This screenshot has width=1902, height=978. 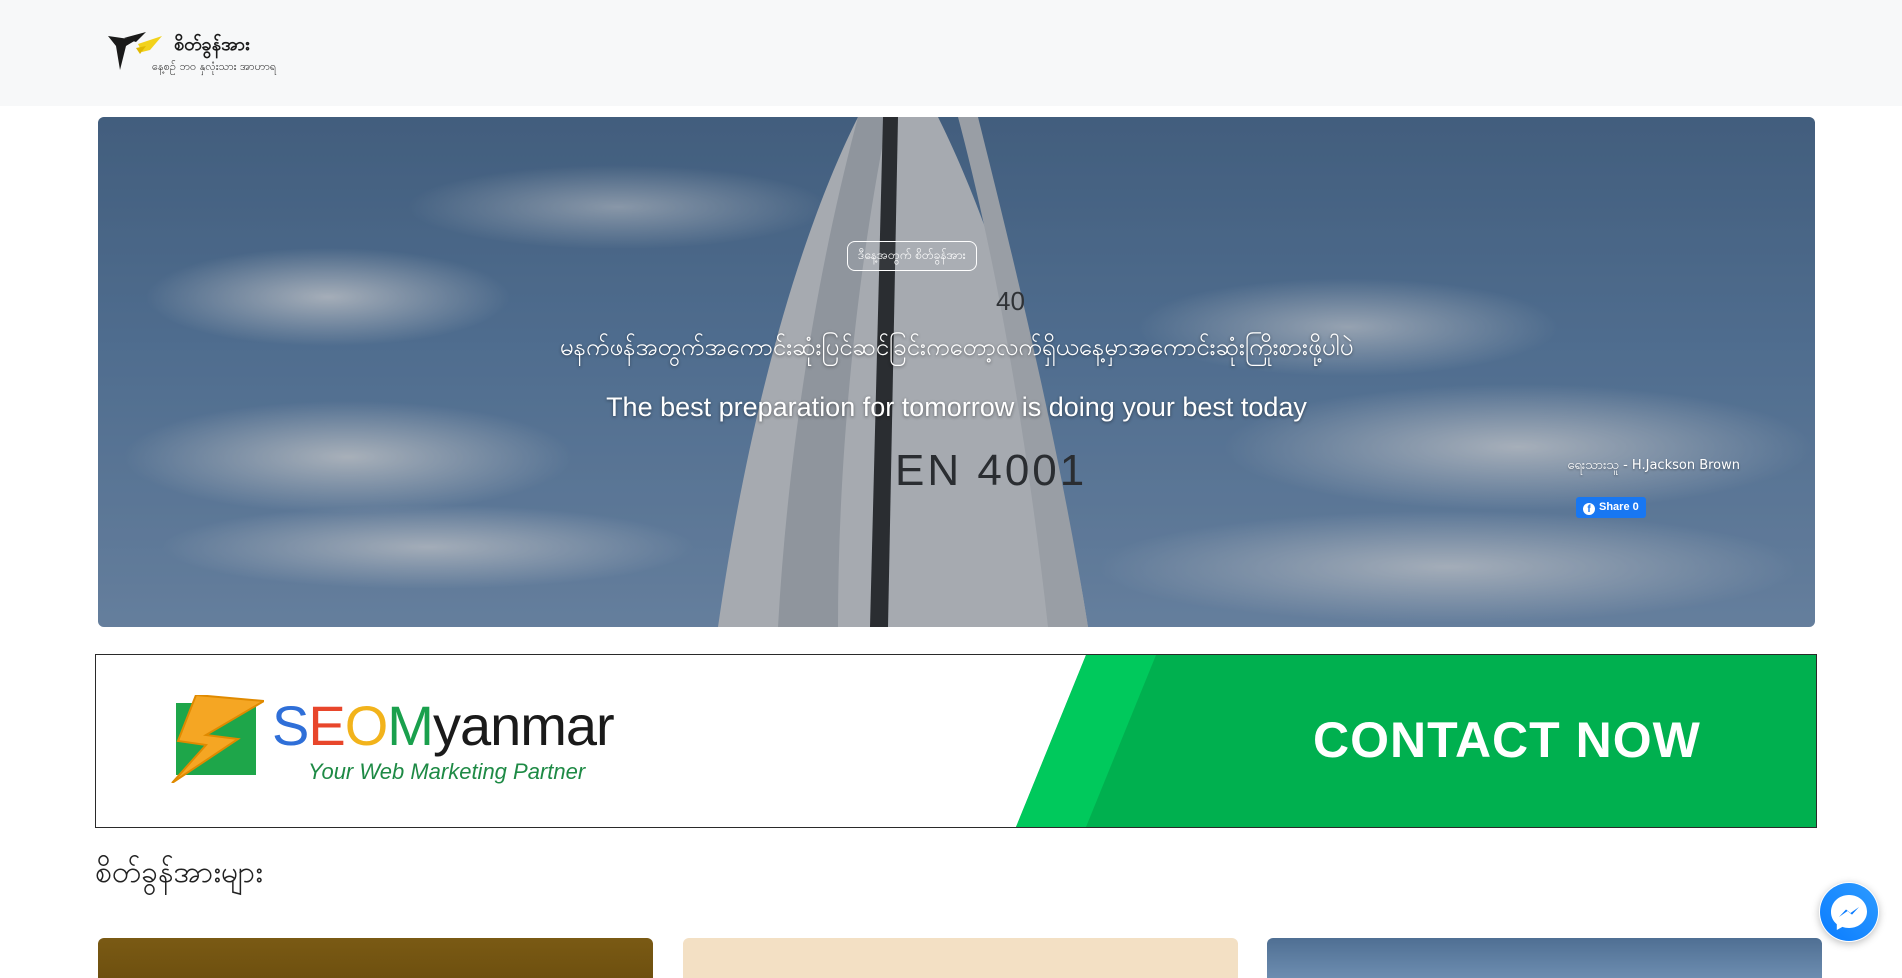 What do you see at coordinates (366, 725) in the screenshot?
I see `brand-letter-o: O` at bounding box center [366, 725].